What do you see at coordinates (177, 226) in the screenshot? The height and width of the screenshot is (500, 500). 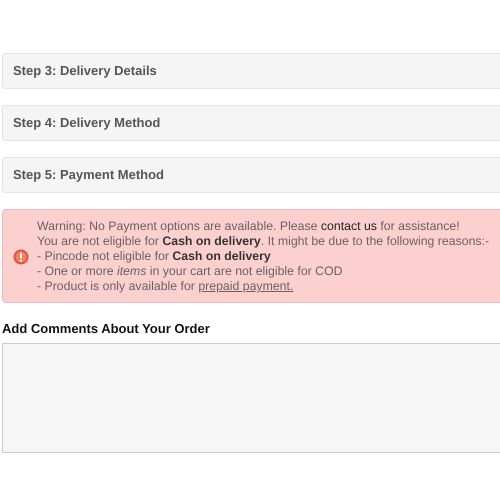 I see `alert-text: Warning: No Payment options are available. Please` at bounding box center [177, 226].